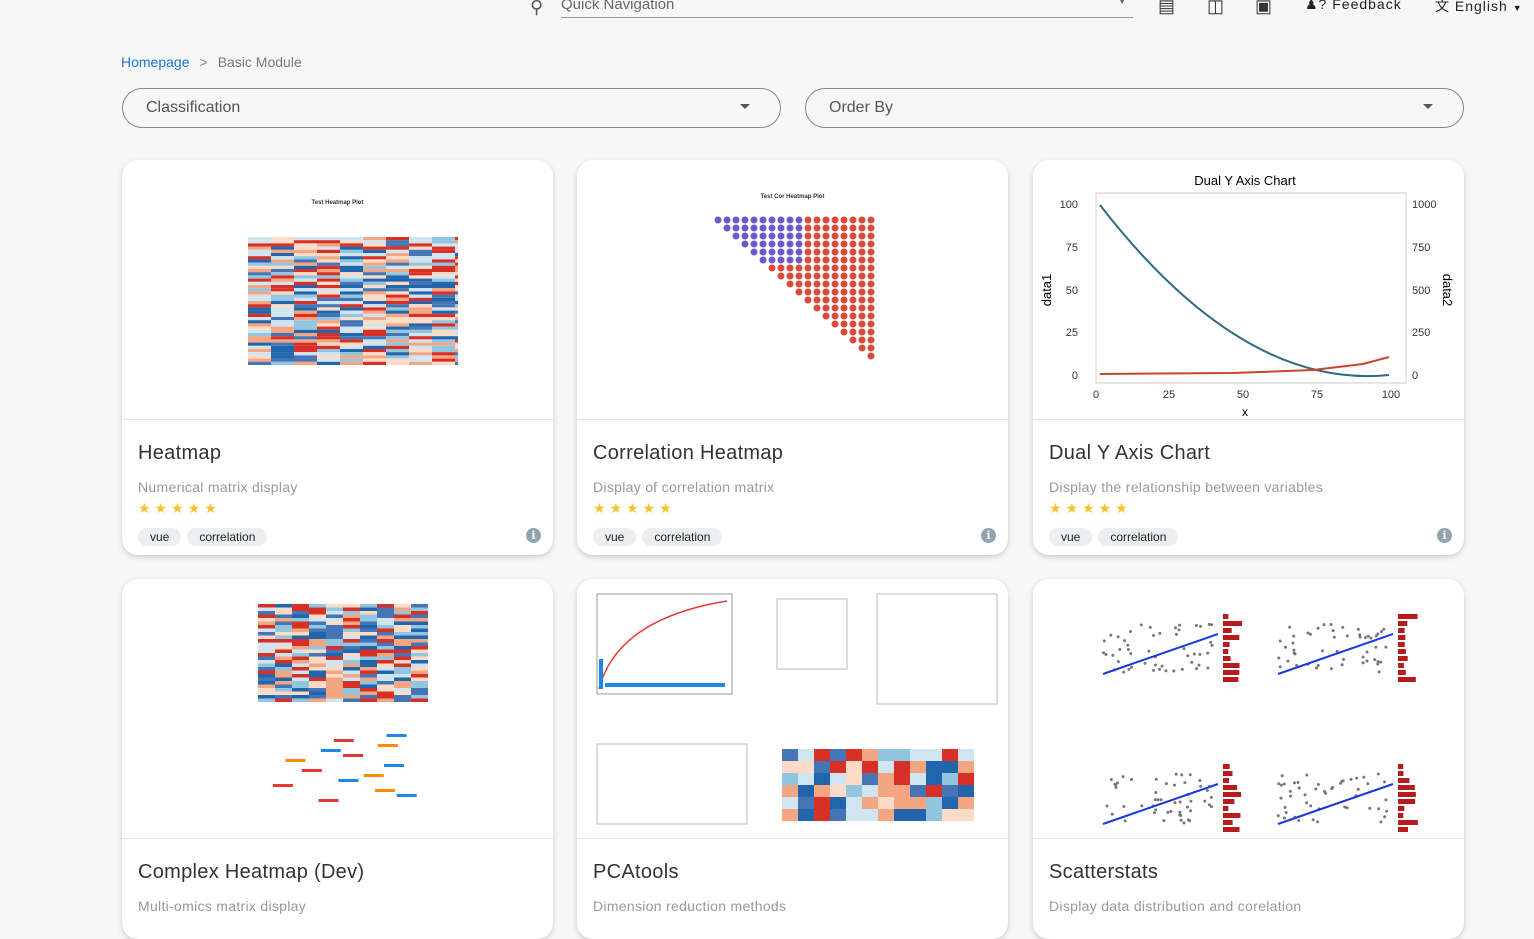 The width and height of the screenshot is (1534, 939). What do you see at coordinates (792, 197) in the screenshot?
I see `thumb-title: Test Cor Heatmap Plot` at bounding box center [792, 197].